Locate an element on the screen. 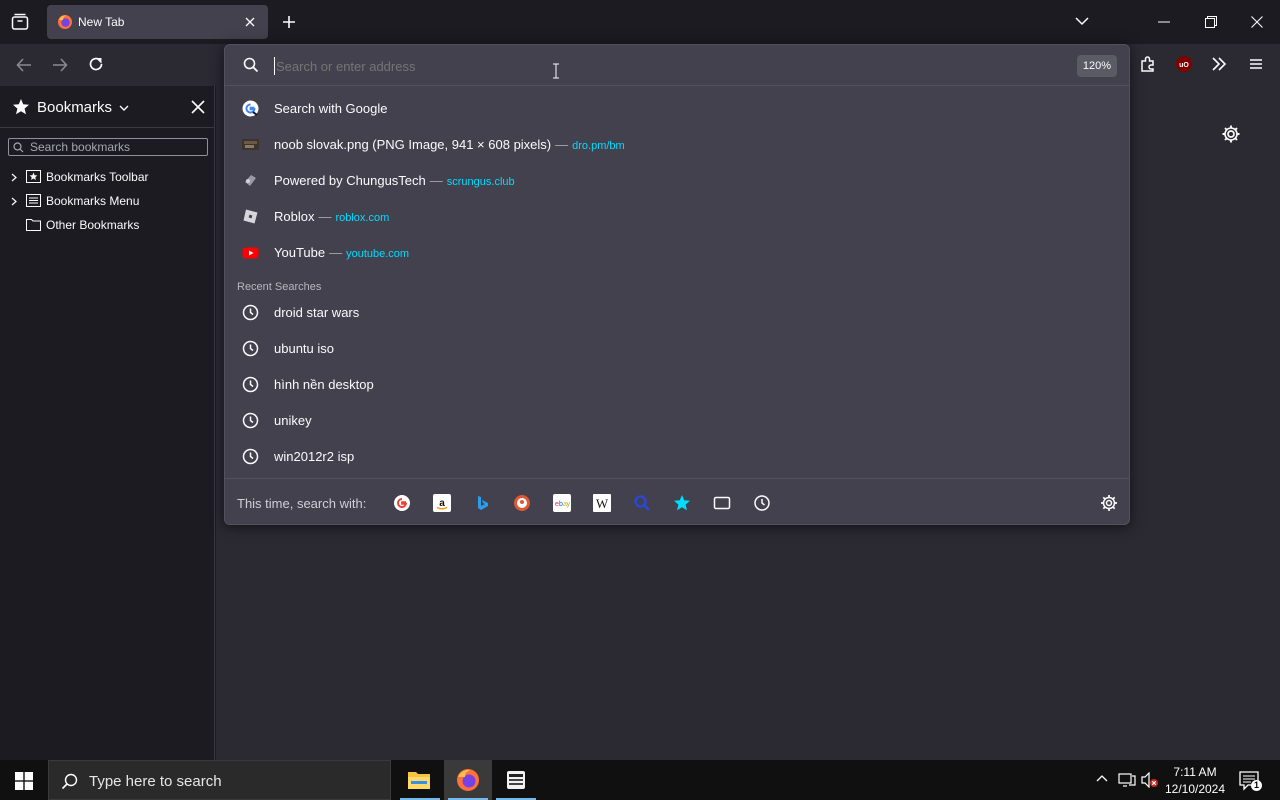 This screenshot has width=1280, height=800. suggestion-search-google: Search with Google is located at coordinates (677, 108).